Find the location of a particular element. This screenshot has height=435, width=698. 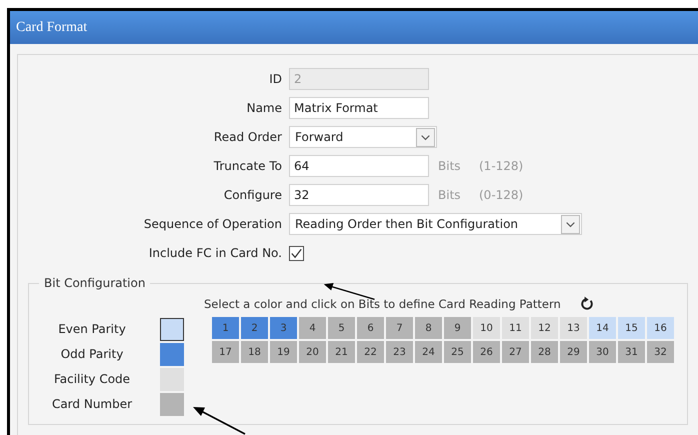

bit-cell: 30 is located at coordinates (602, 352).